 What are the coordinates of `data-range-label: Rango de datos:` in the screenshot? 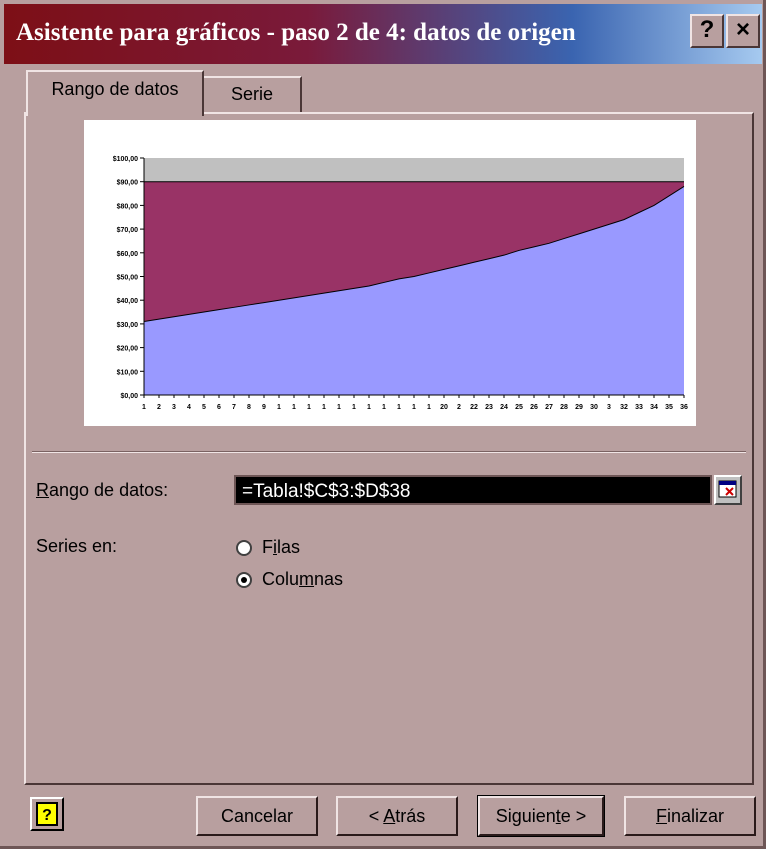 It's located at (102, 490).